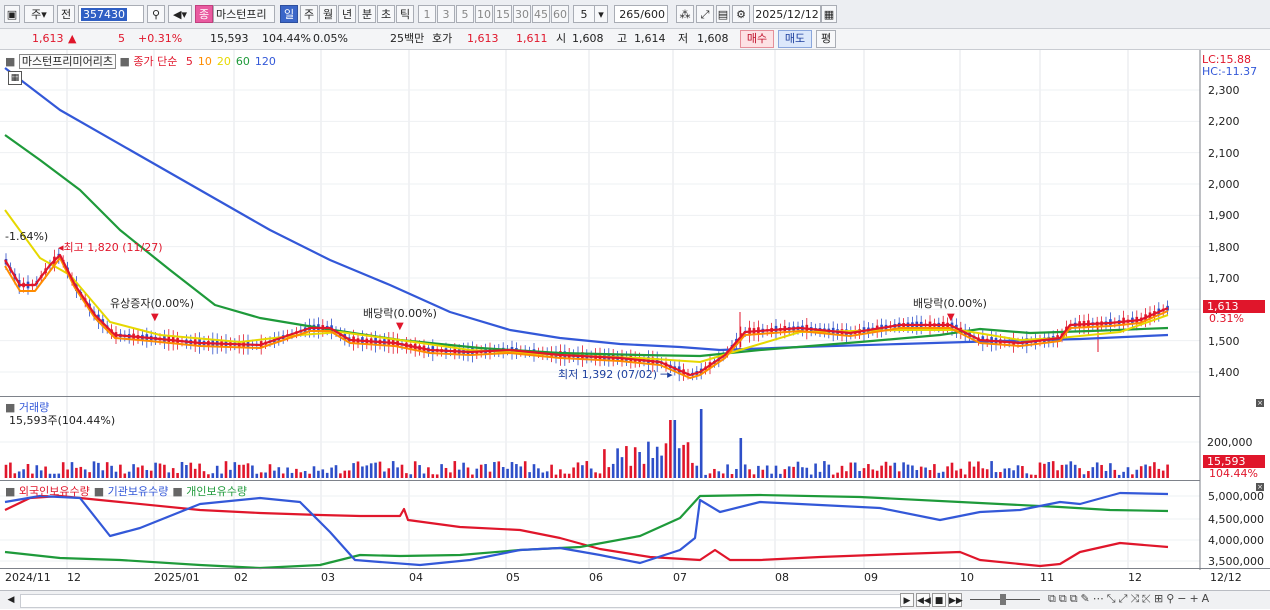 The width and height of the screenshot is (1270, 610). Describe the element at coordinates (484, 14) in the screenshot. I see `preset-tab-3: 10` at that location.